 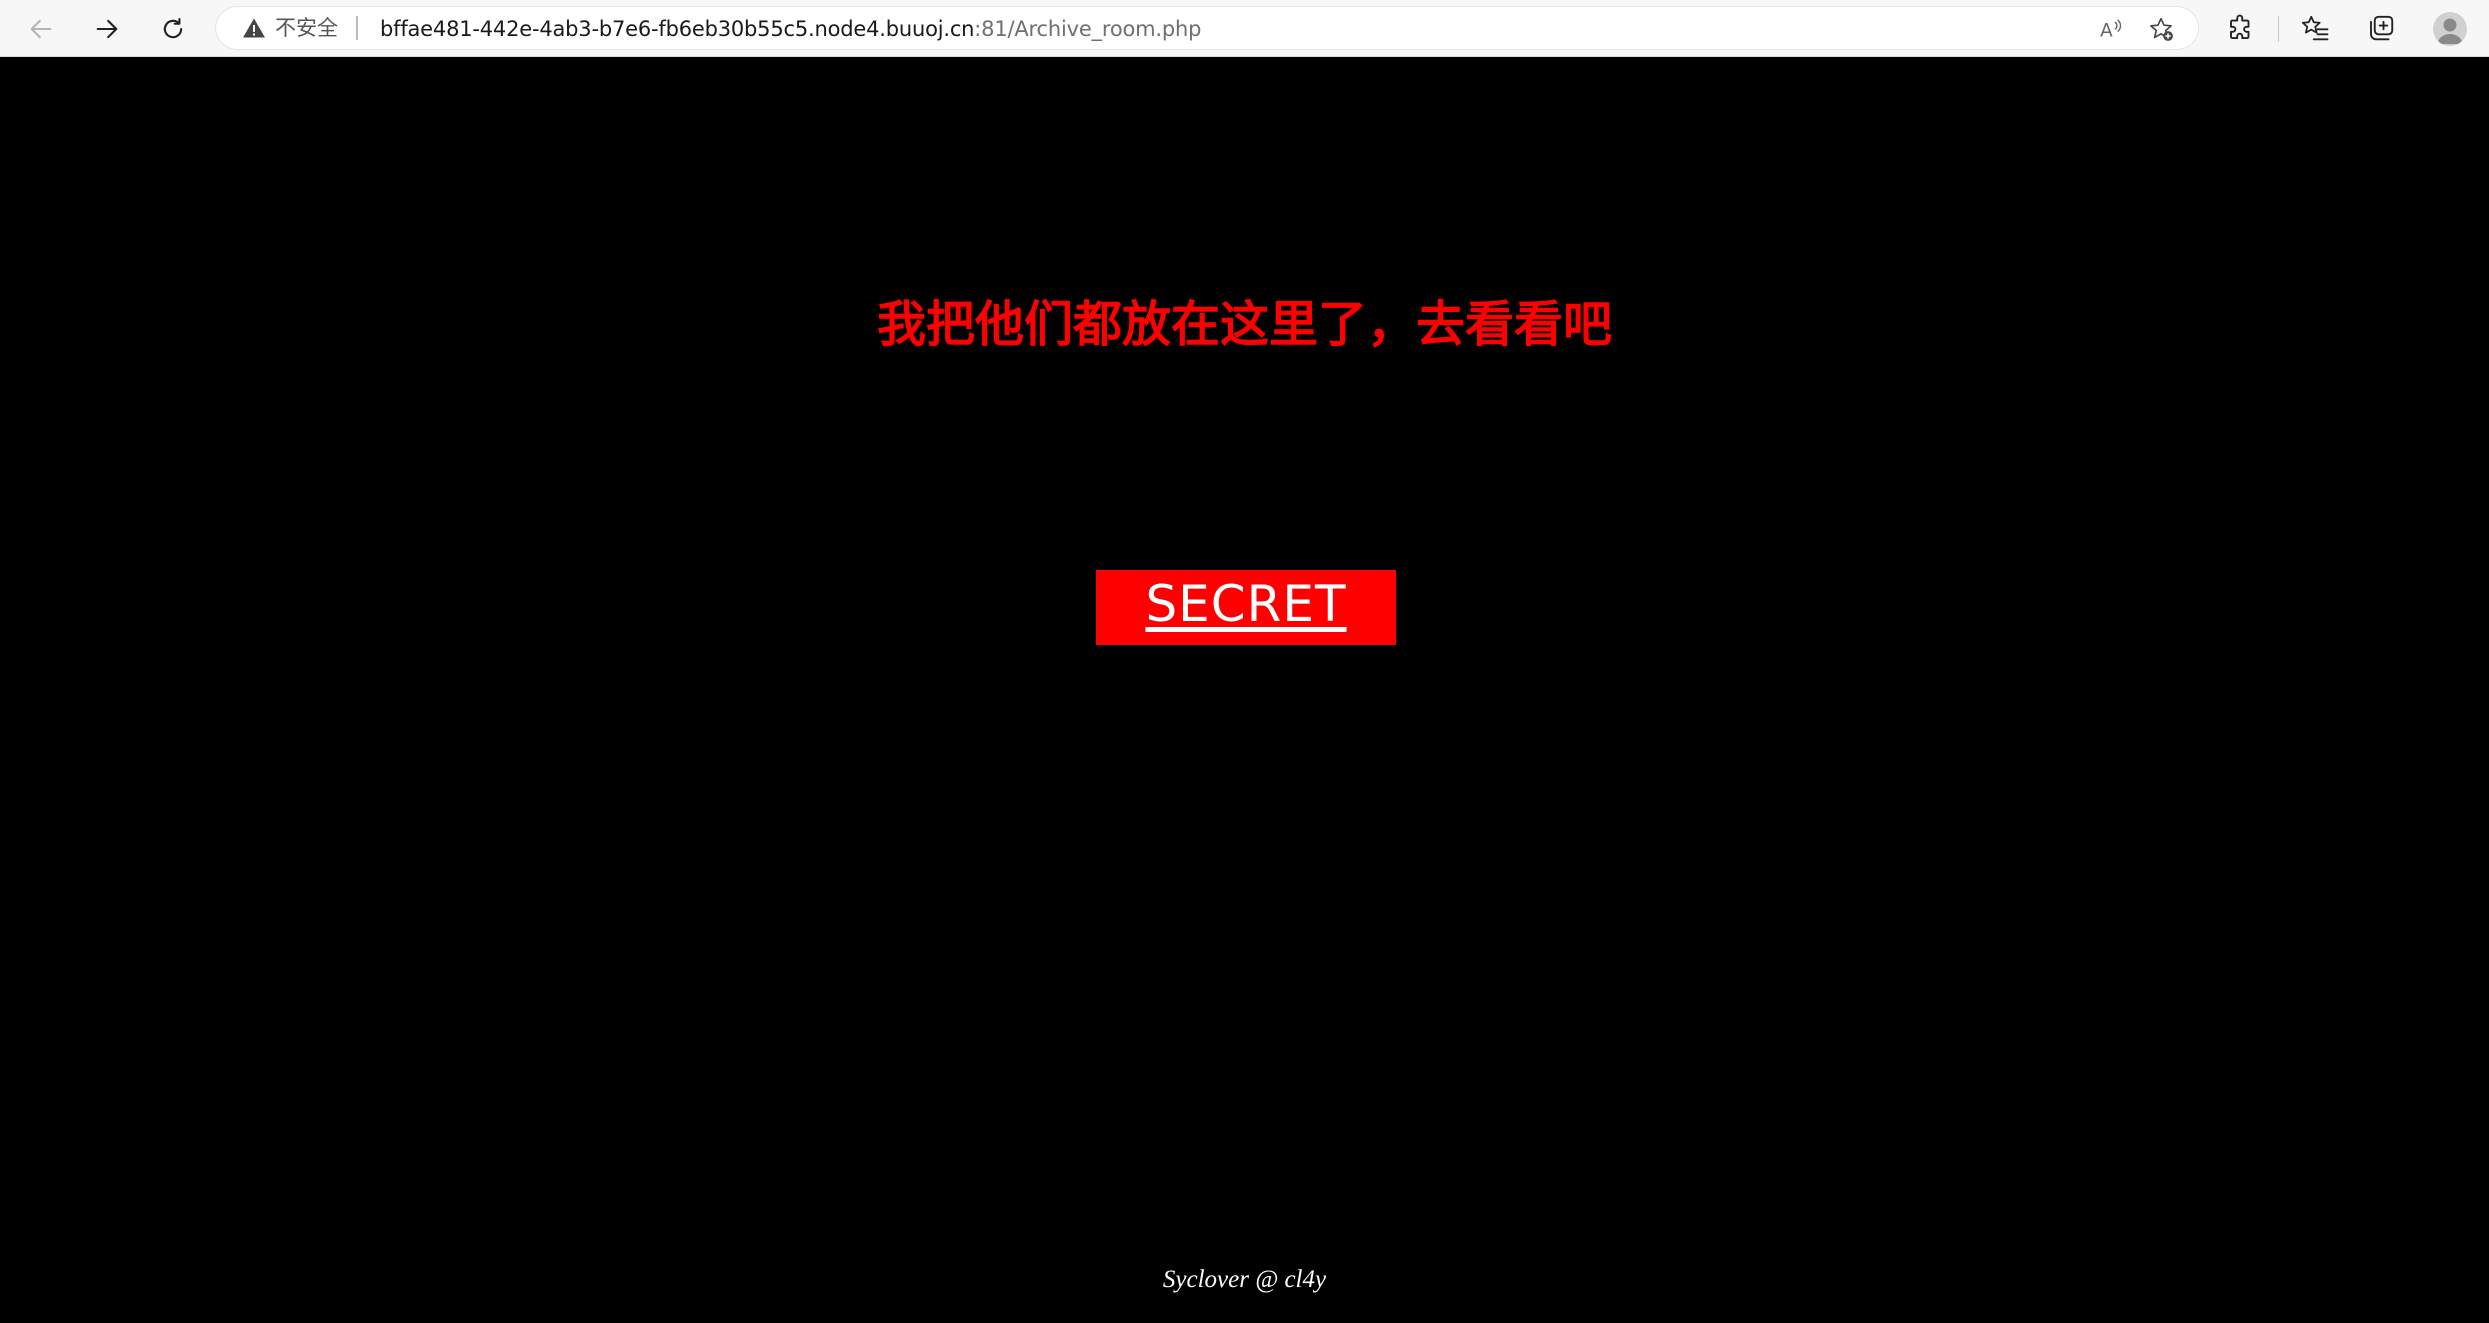 I want to click on url-path: :81/Archive_room.php, so click(x=1088, y=29).